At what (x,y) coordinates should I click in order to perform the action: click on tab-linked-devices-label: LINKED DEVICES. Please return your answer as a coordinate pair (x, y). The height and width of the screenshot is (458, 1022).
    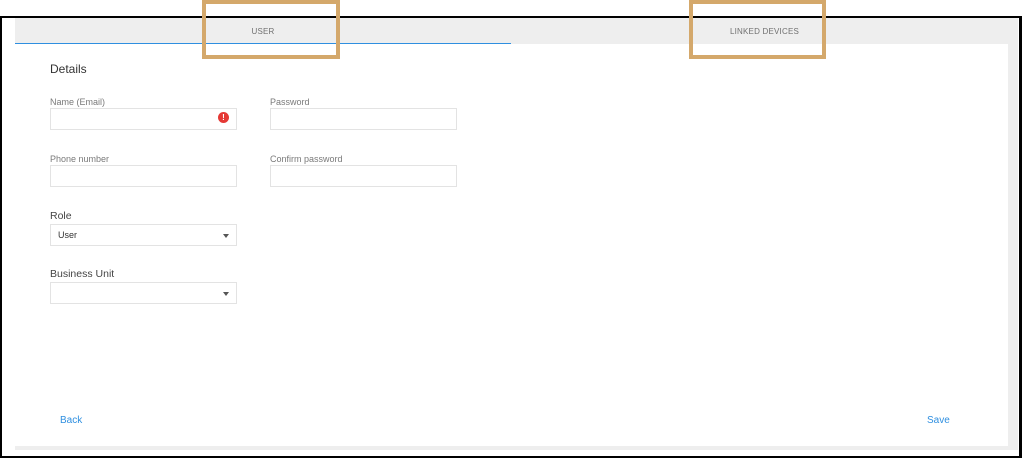
    Looking at the image, I should click on (764, 31).